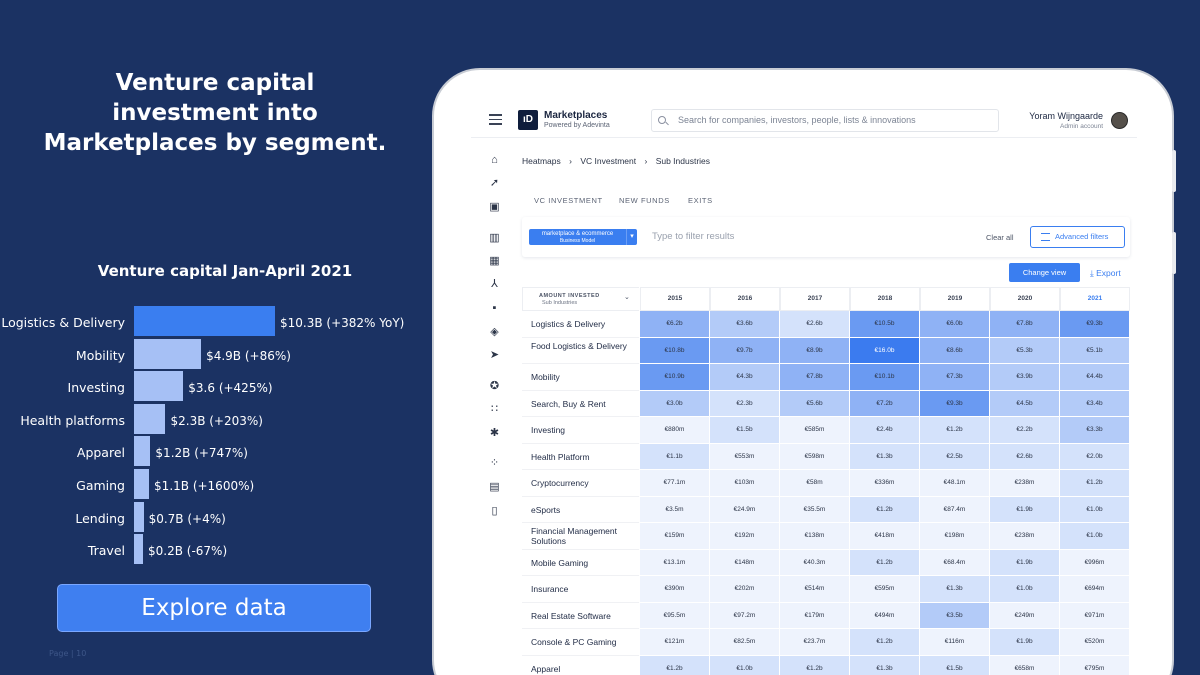 This screenshot has height=675, width=1200. What do you see at coordinates (955, 324) in the screenshot?
I see `heatmap-cell: €6.0b` at bounding box center [955, 324].